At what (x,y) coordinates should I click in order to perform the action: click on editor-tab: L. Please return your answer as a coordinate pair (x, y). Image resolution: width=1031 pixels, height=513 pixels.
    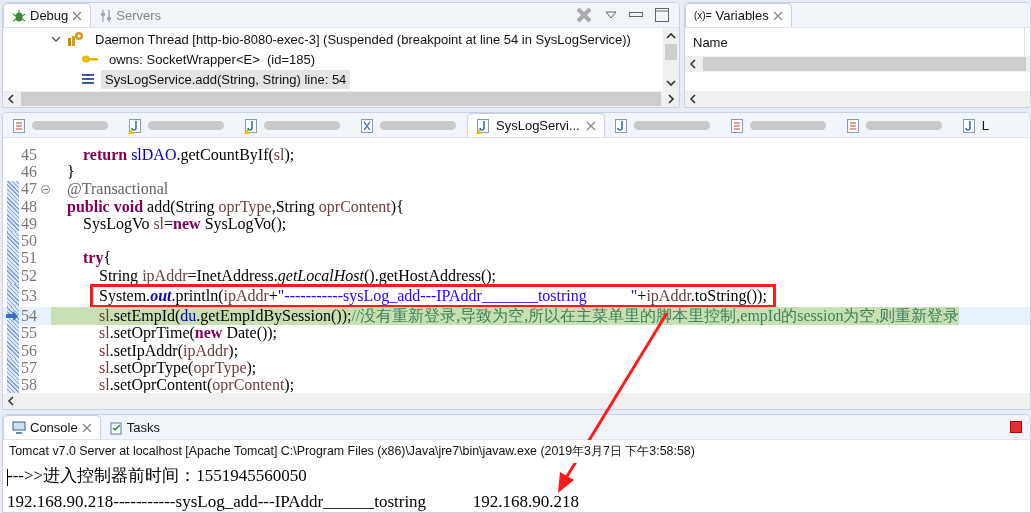
    Looking at the image, I should click on (991, 125).